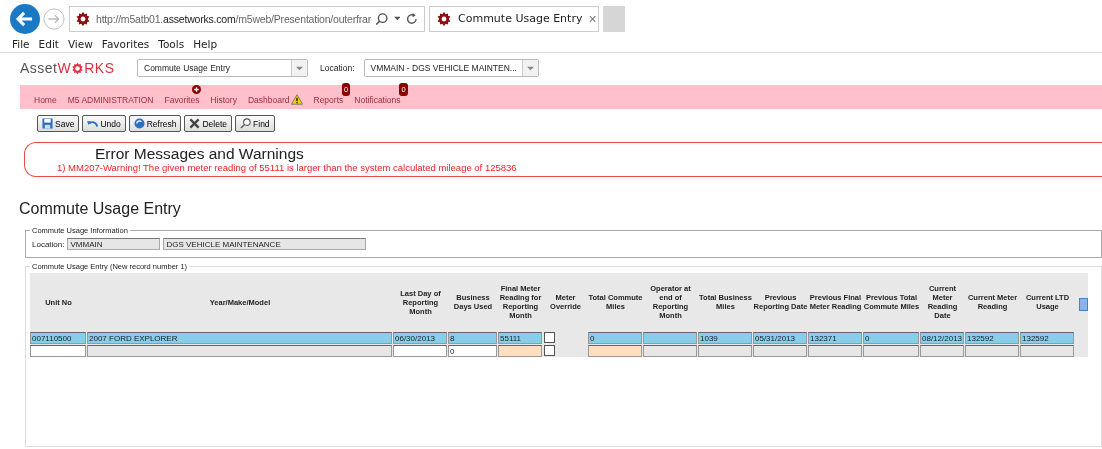 The image size is (1102, 449). I want to click on location-name-field: DGS VEHICLE MAINTENANCE, so click(265, 244).